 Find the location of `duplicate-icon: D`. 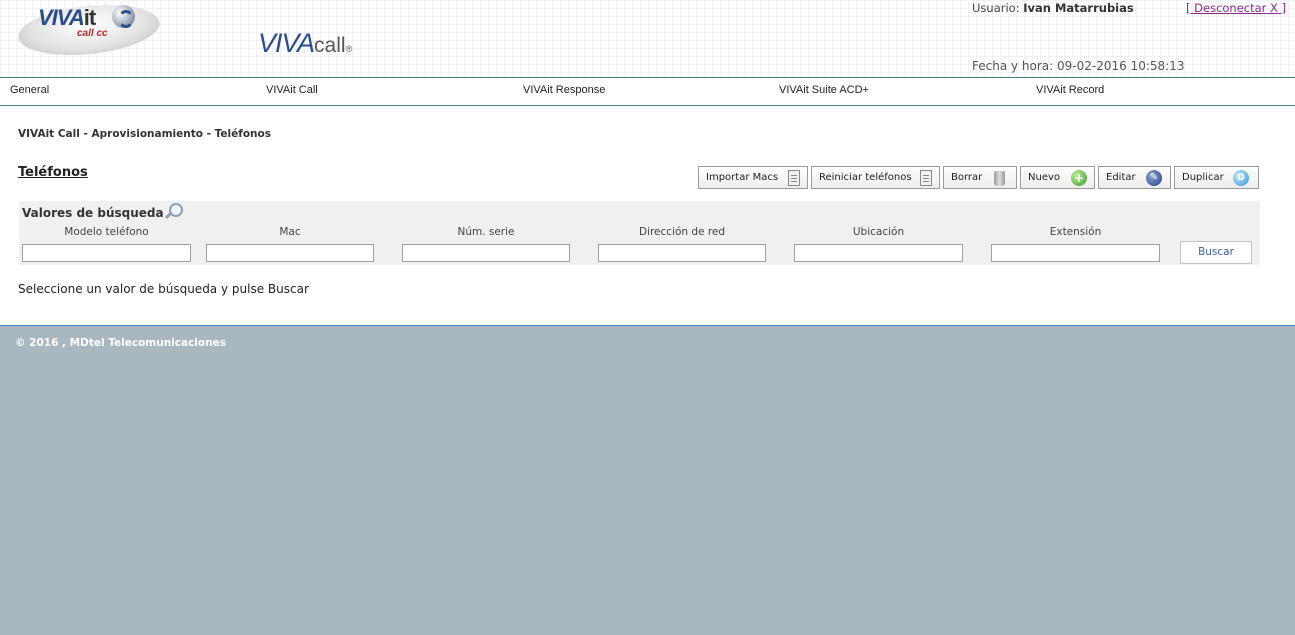

duplicate-icon: D is located at coordinates (1241, 178).